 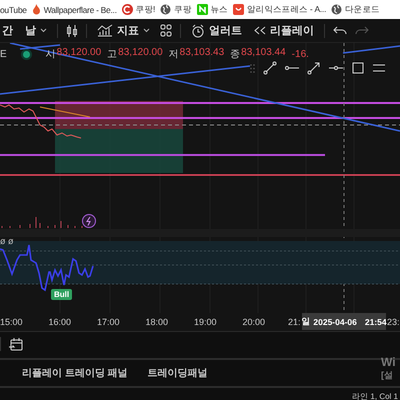 What do you see at coordinates (202, 9) in the screenshot?
I see `n-logo-icon` at bounding box center [202, 9].